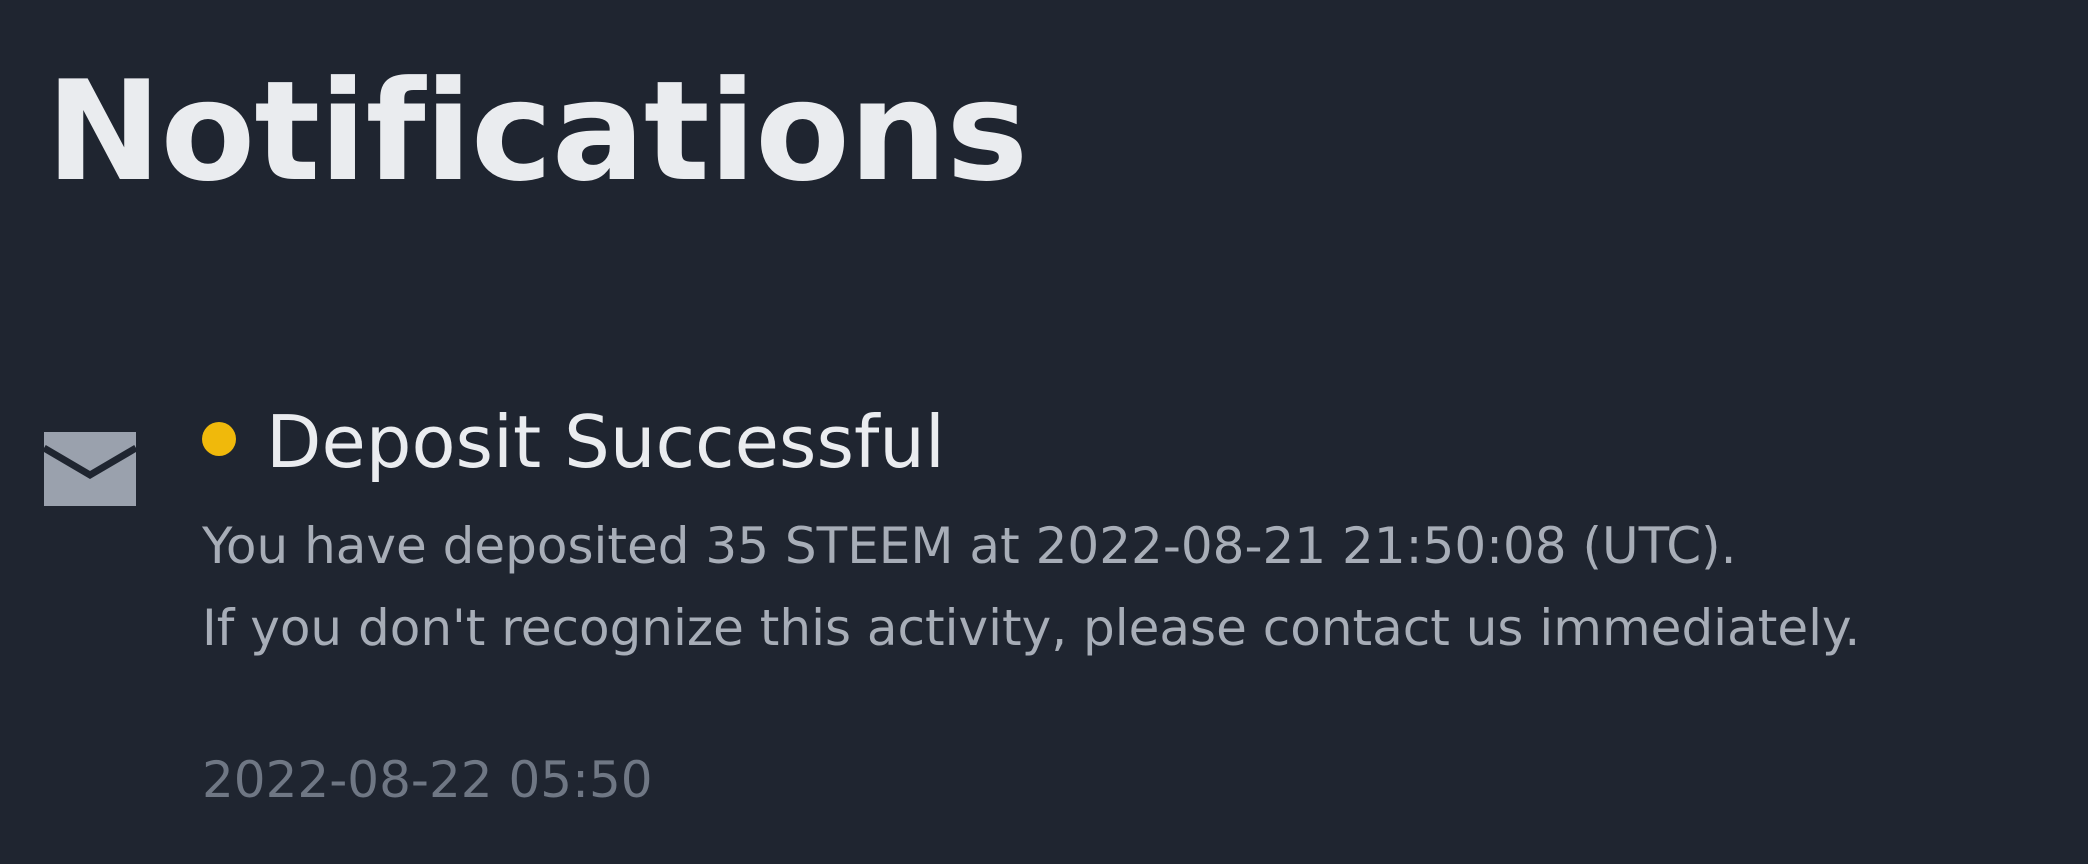 The height and width of the screenshot is (864, 2088). I want to click on notification-title: Deposit Successful, so click(605, 442).